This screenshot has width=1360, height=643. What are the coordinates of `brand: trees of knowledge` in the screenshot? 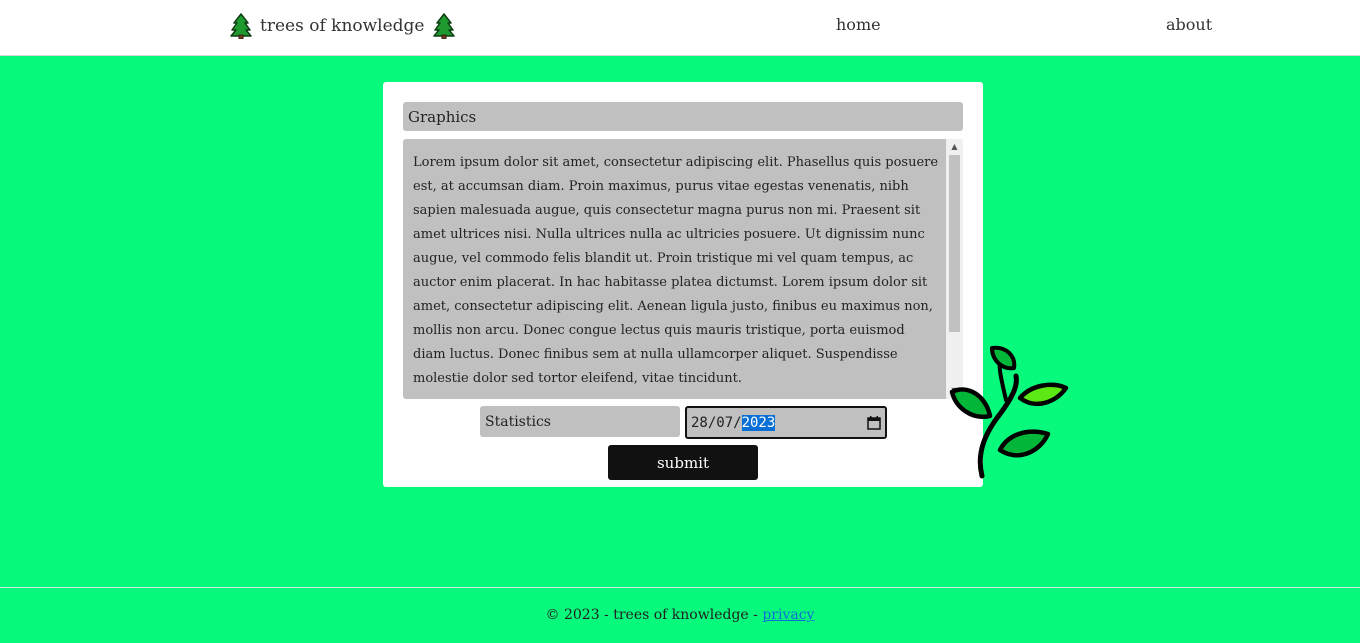 It's located at (342, 26).